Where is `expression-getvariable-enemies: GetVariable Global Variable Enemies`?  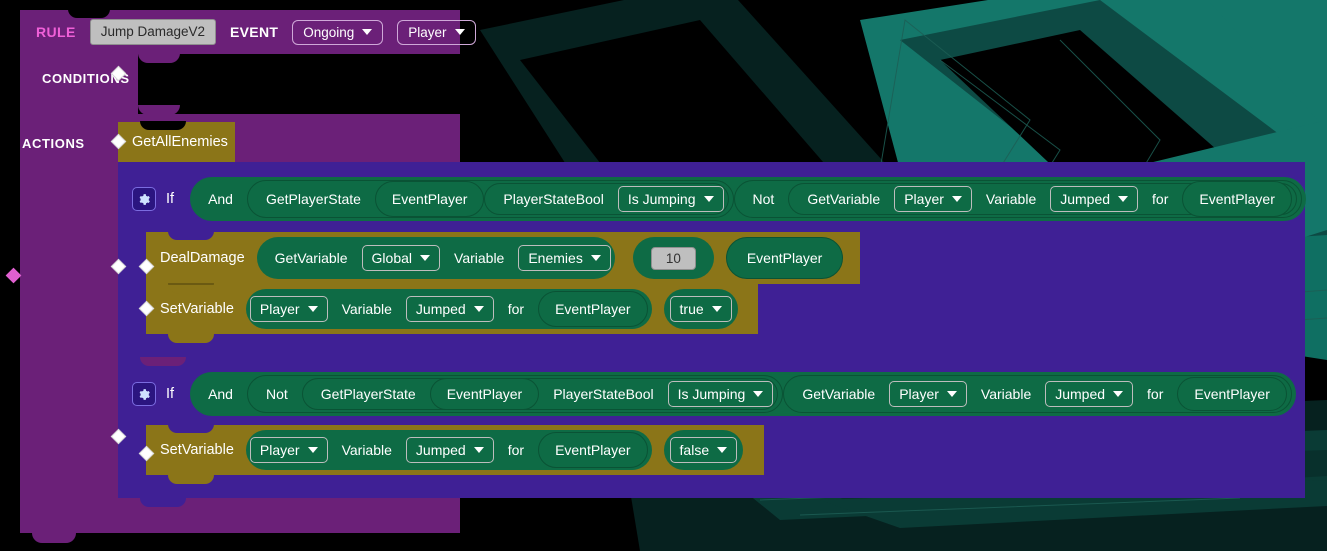 expression-getvariable-enemies: GetVariable Global Variable Enemies is located at coordinates (435, 258).